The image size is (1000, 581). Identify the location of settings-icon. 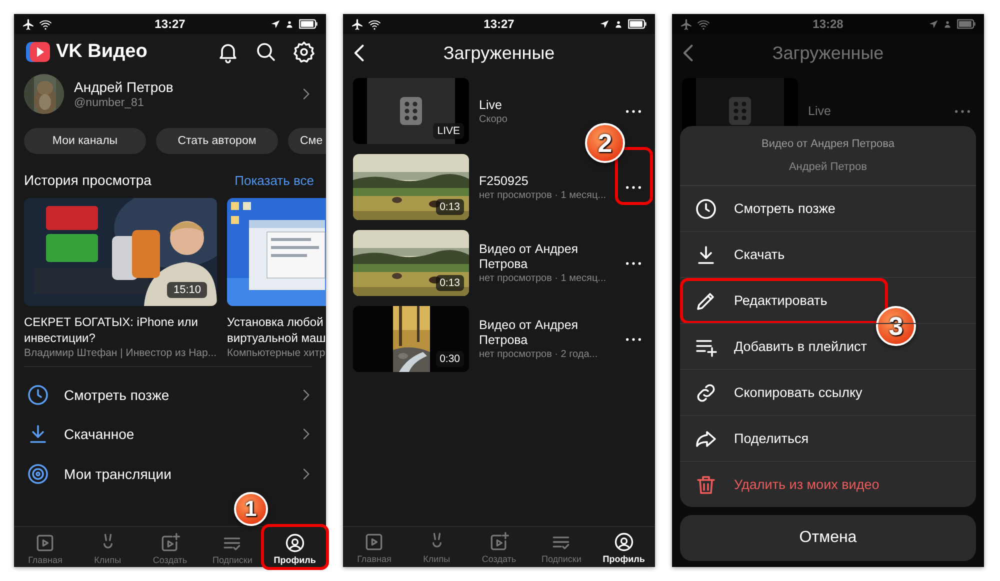
(304, 52).